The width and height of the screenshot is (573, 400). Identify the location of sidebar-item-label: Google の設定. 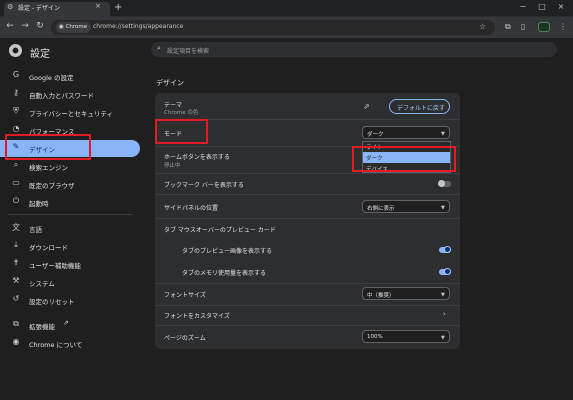
(51, 78).